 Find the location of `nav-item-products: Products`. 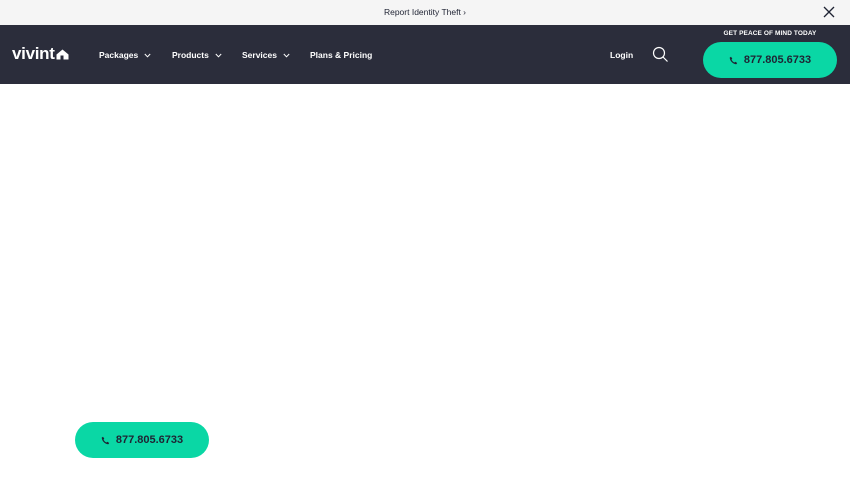

nav-item-products: Products is located at coordinates (197, 55).